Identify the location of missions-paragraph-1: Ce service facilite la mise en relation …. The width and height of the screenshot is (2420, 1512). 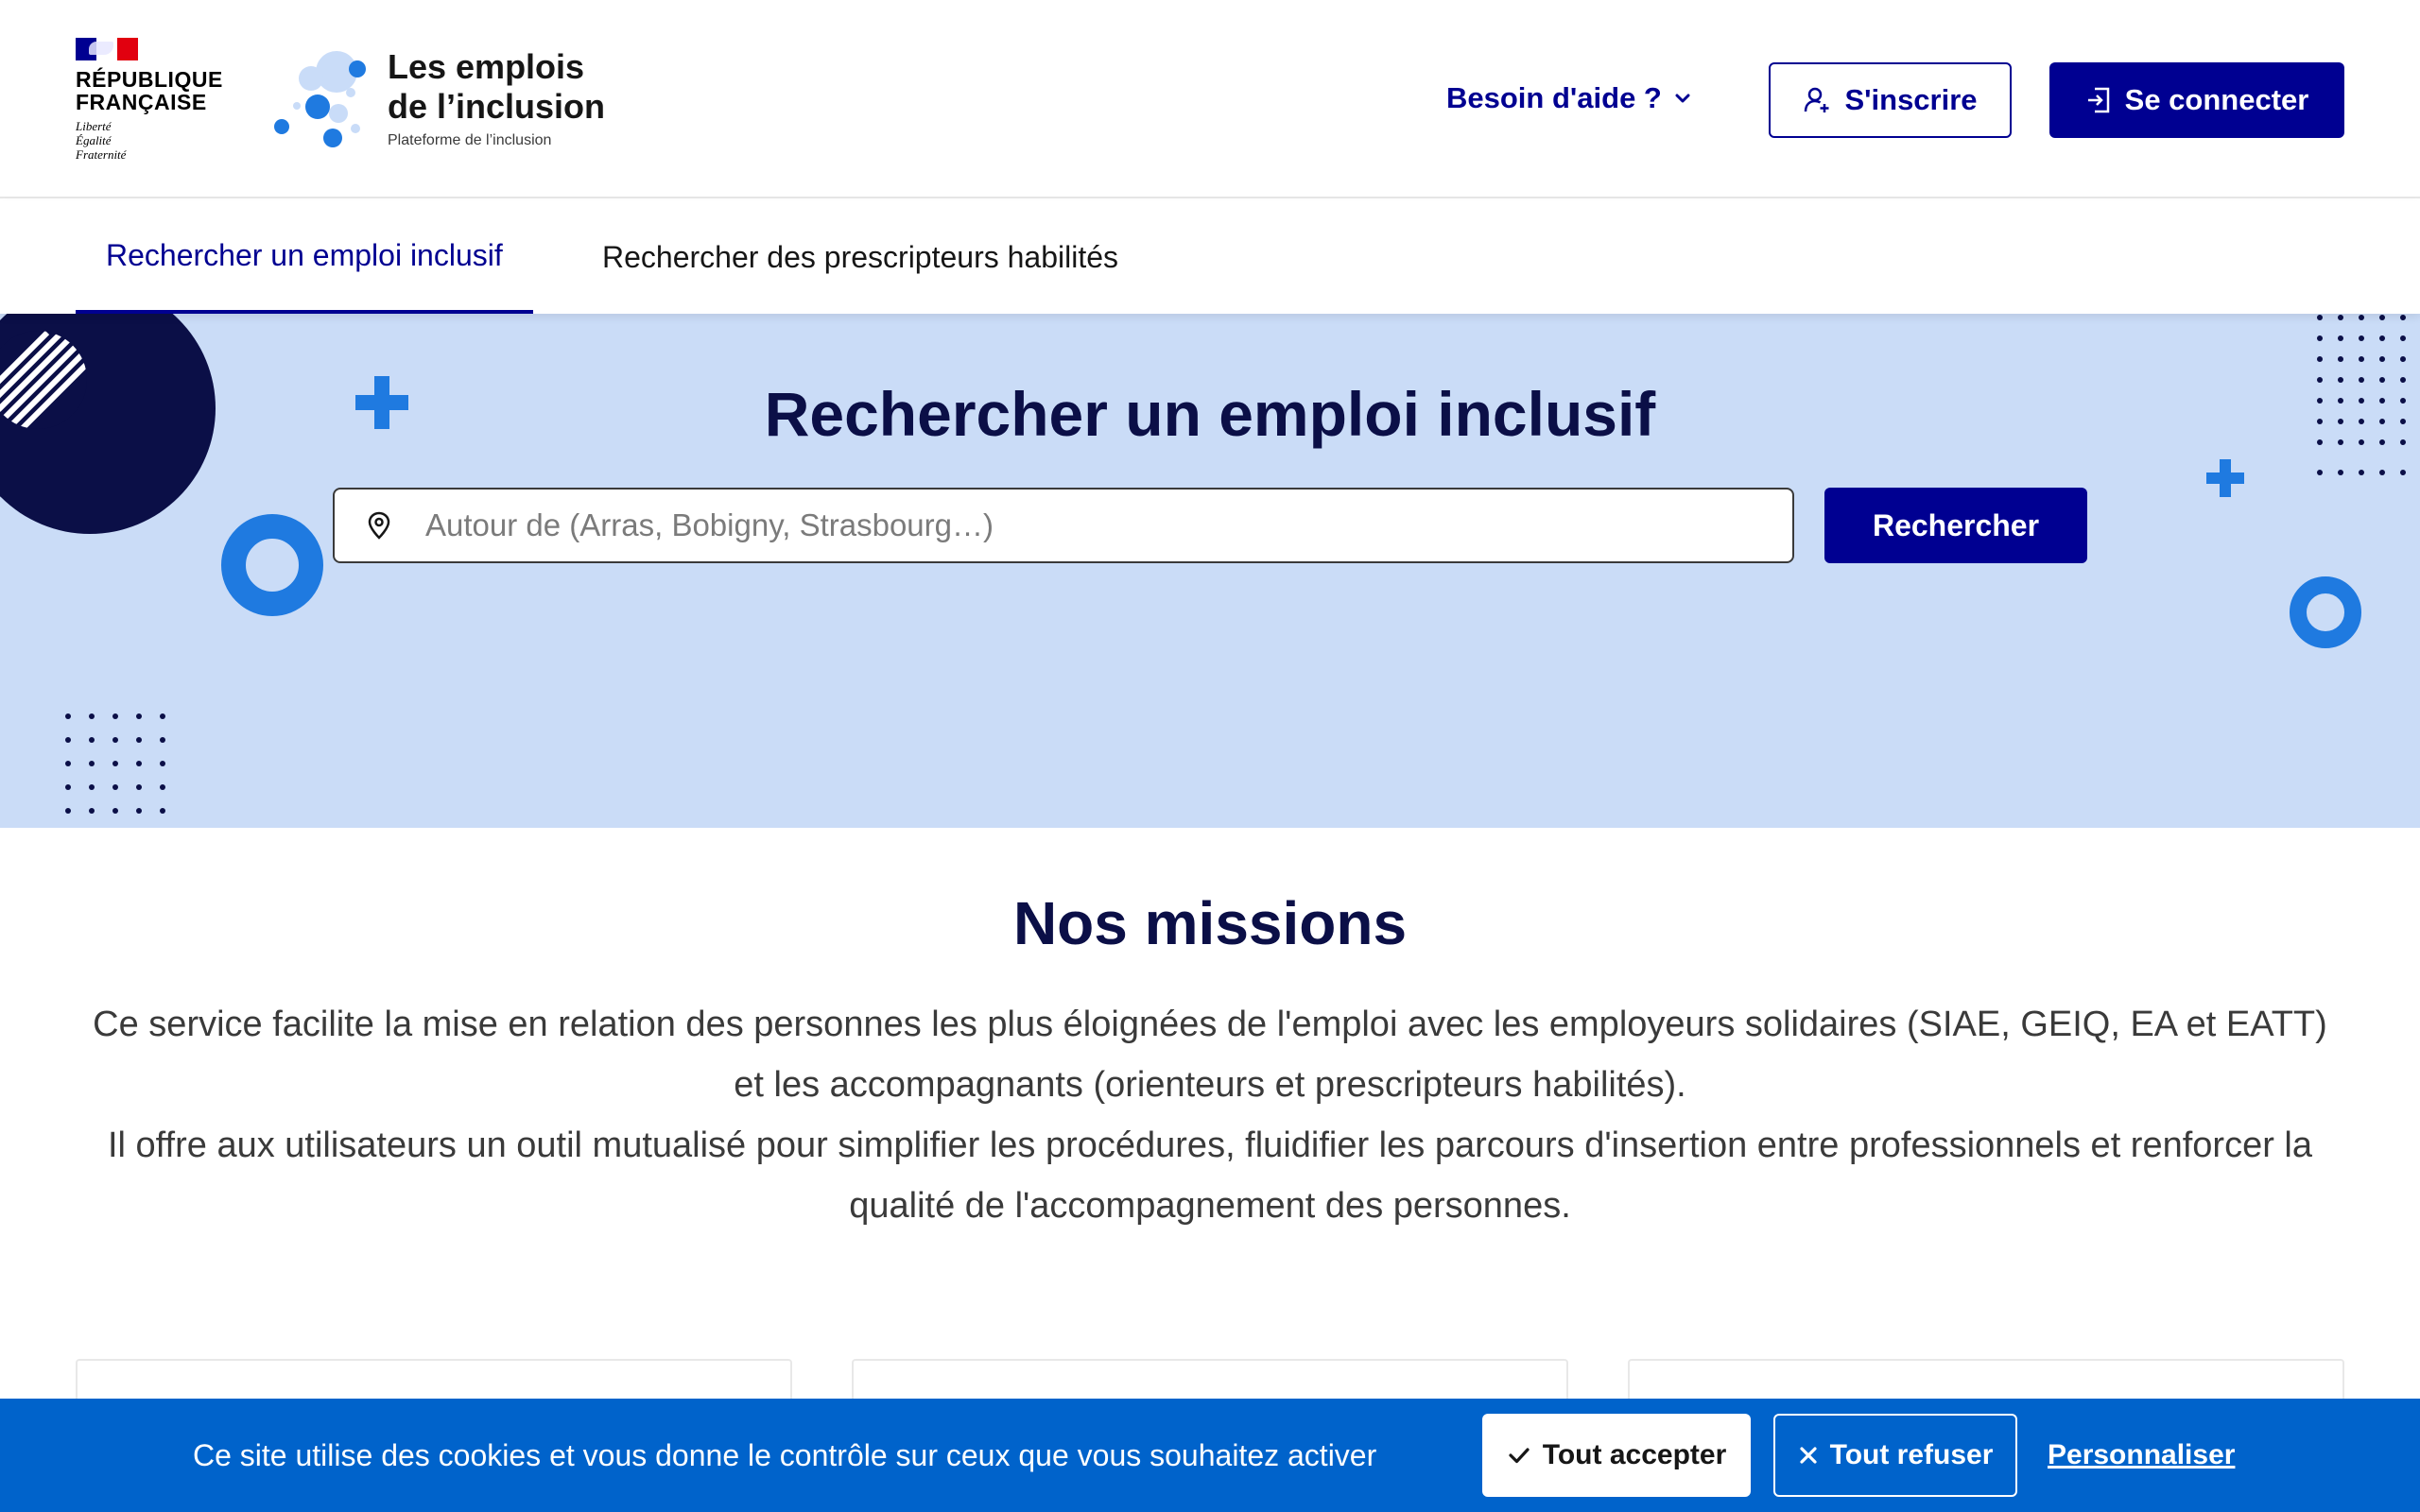
(1210, 1055).